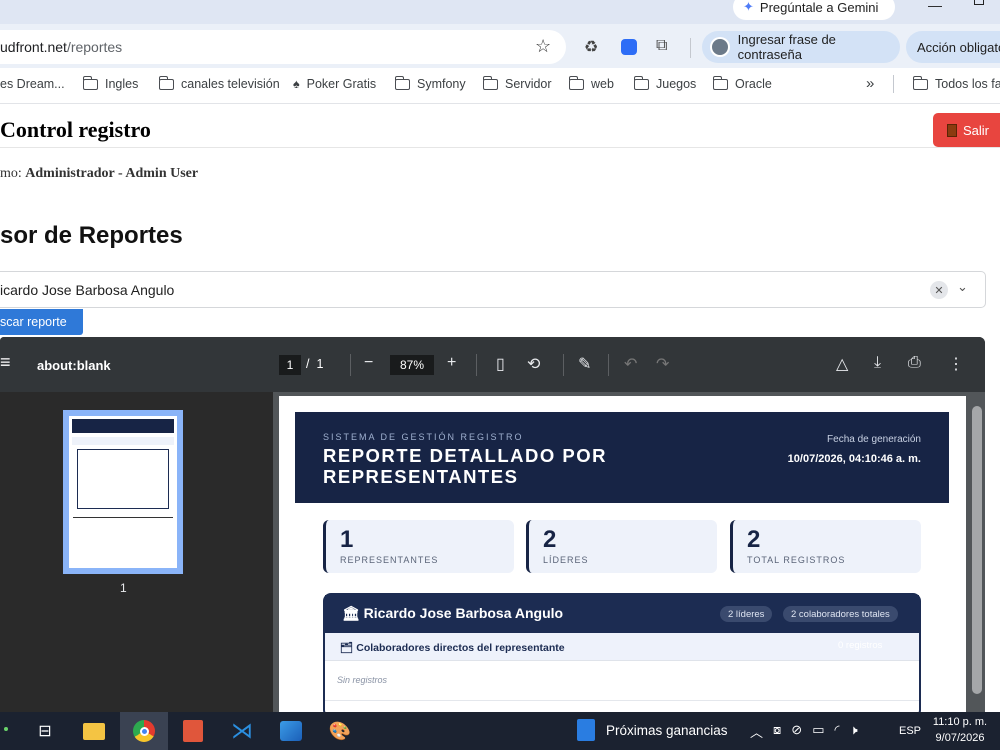  What do you see at coordinates (664, 83) in the screenshot?
I see `bookmark-folder: Juegos` at bounding box center [664, 83].